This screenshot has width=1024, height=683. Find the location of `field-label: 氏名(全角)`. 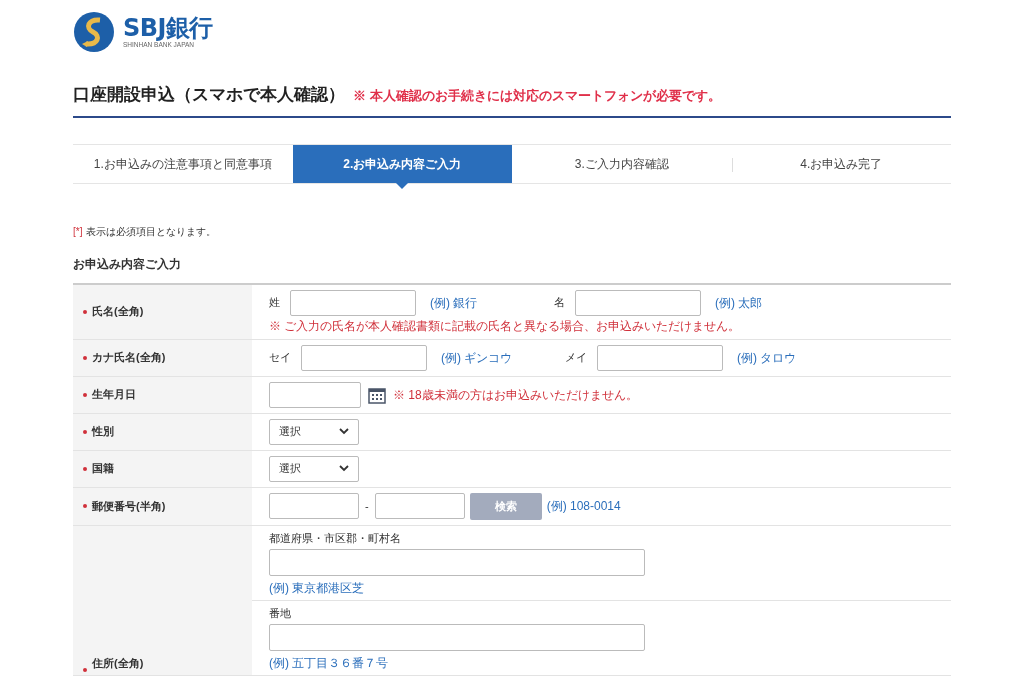

field-label: 氏名(全角) is located at coordinates (118, 312).